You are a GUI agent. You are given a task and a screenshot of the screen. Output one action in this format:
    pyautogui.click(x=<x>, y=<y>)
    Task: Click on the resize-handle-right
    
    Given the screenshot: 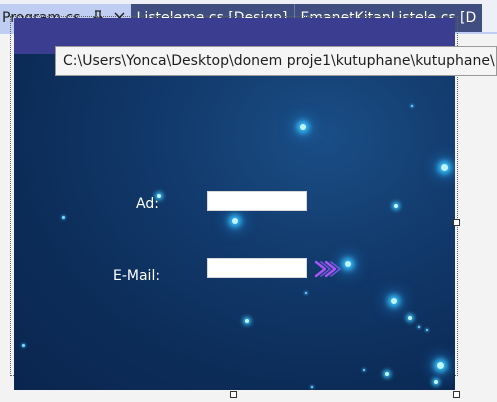 What is the action you would take?
    pyautogui.click(x=456, y=222)
    